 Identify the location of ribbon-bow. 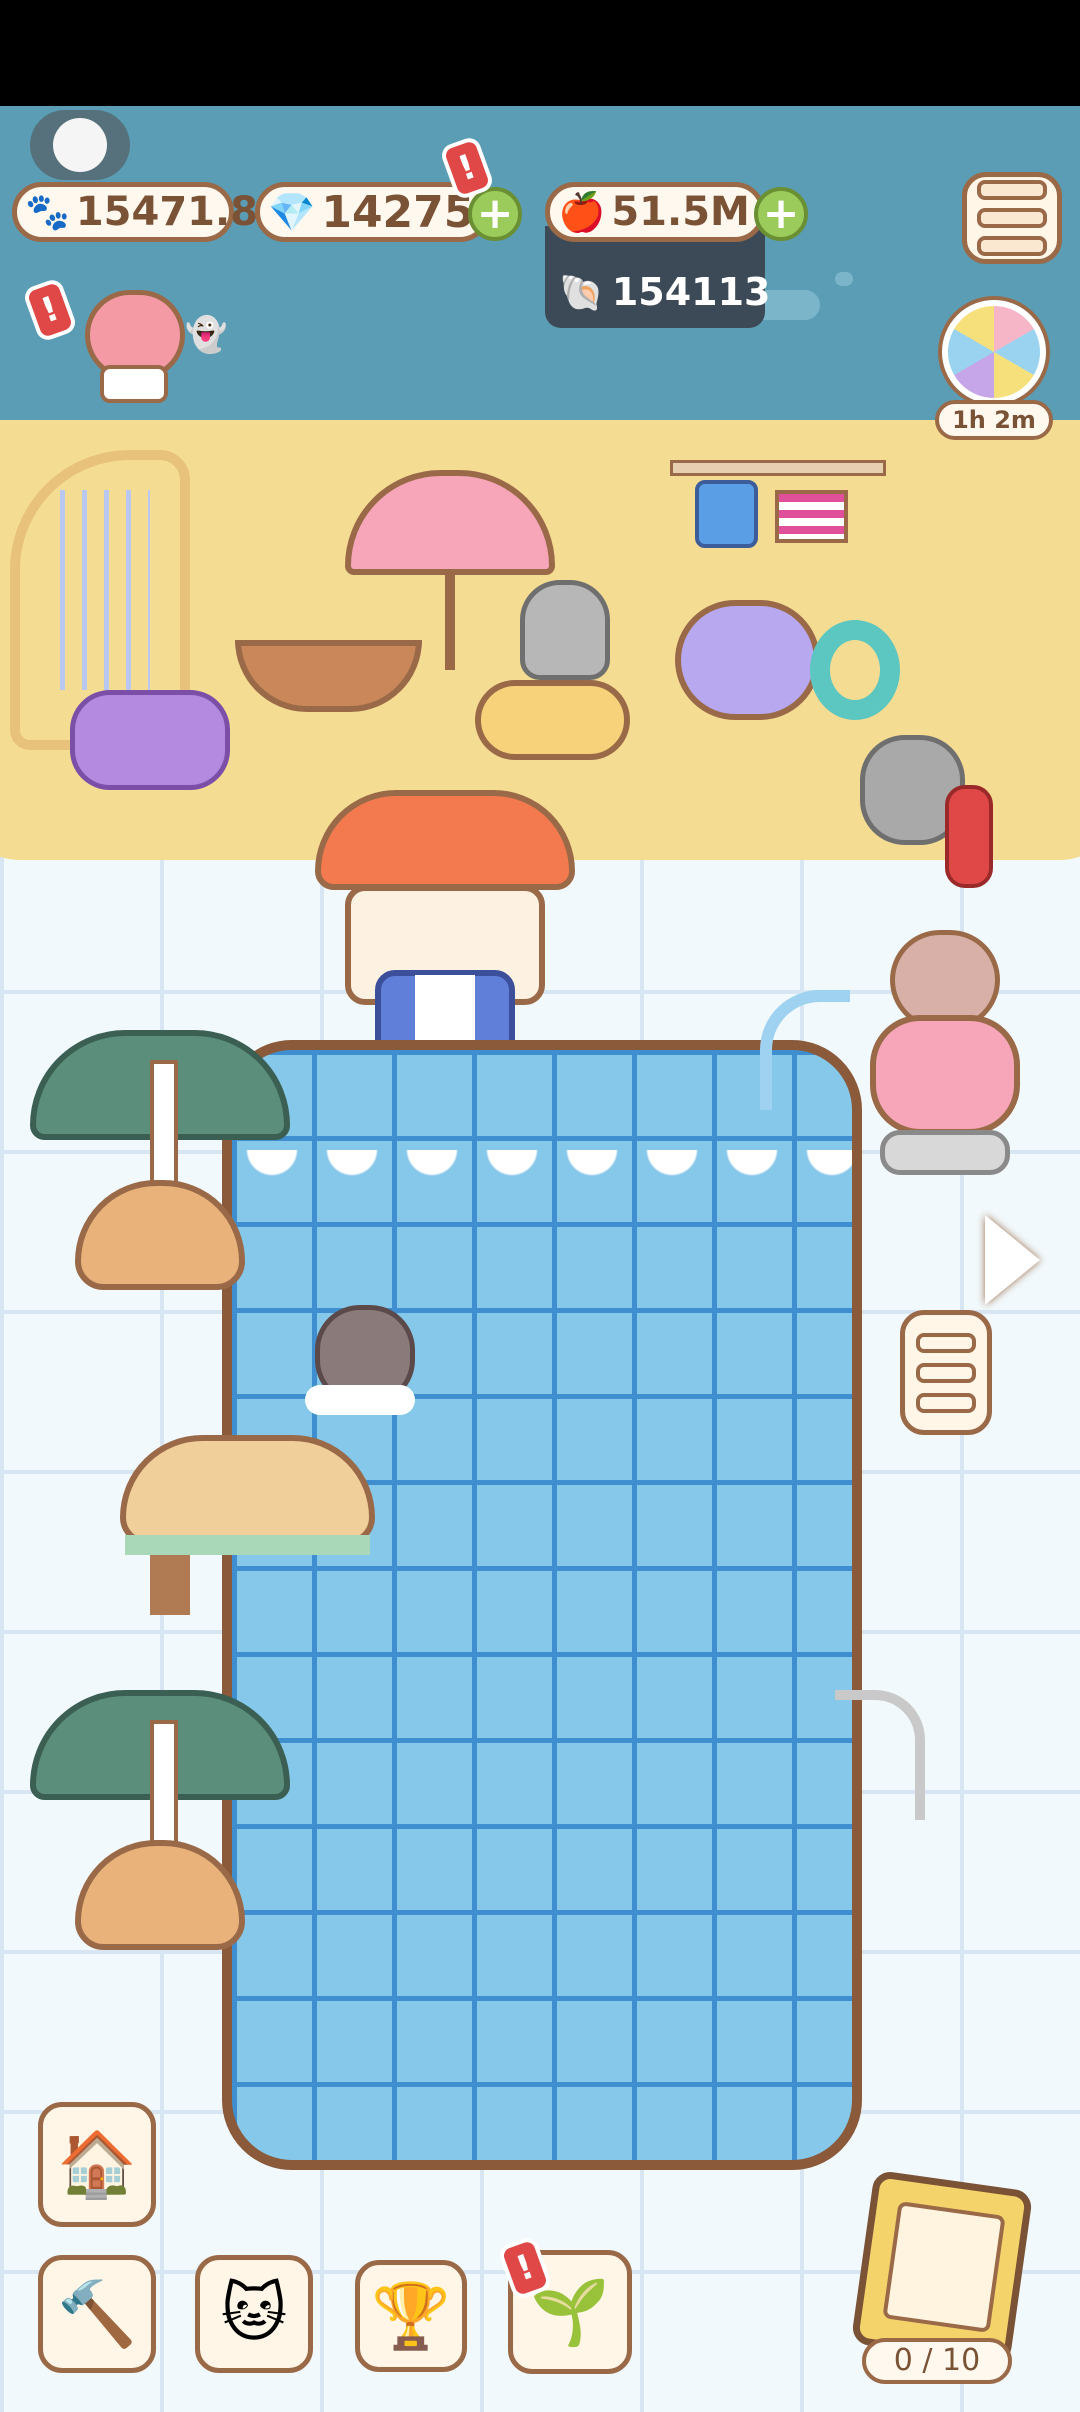
(150, 740).